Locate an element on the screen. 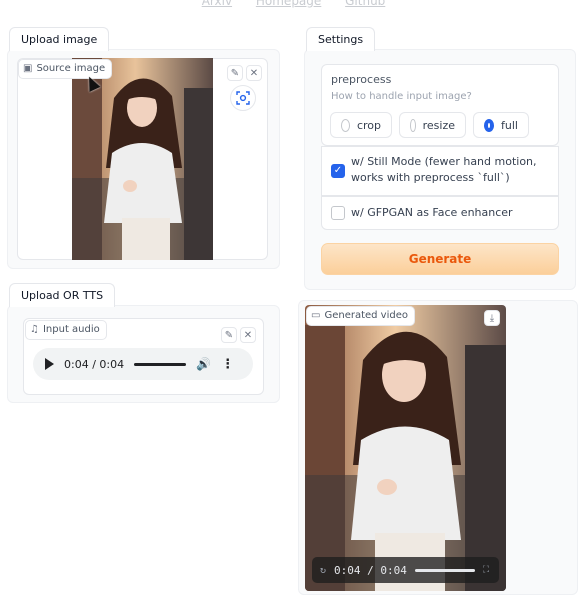  option-full-label: full is located at coordinates (509, 125).